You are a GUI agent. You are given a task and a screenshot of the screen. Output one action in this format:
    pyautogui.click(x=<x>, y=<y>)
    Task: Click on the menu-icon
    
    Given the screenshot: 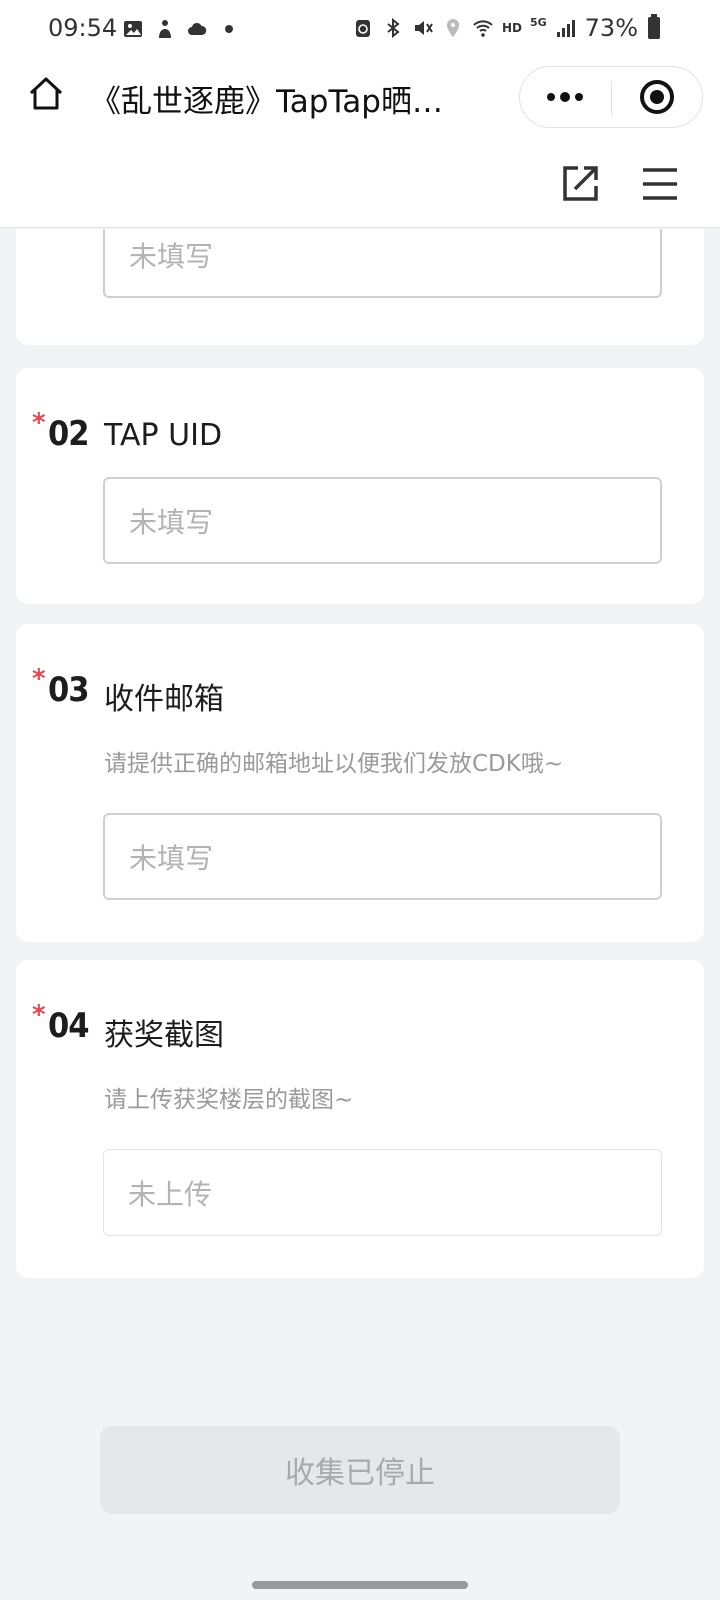 What is the action you would take?
    pyautogui.click(x=660, y=184)
    